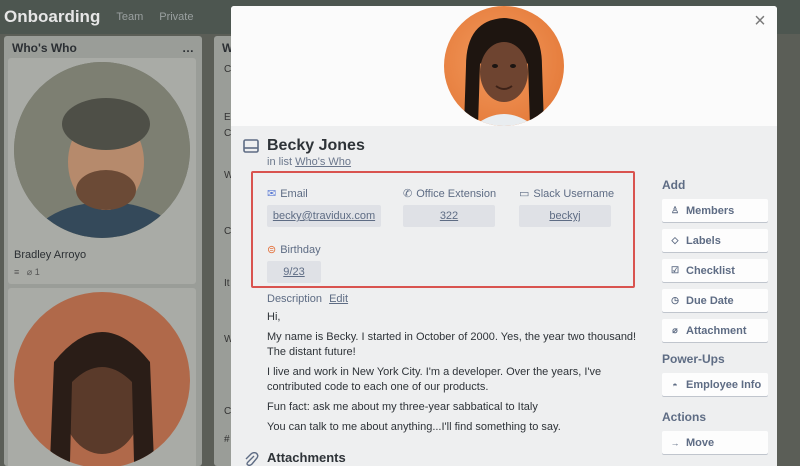 The height and width of the screenshot is (466, 800). What do you see at coordinates (129, 17) in the screenshot?
I see `board-team-item: Team` at bounding box center [129, 17].